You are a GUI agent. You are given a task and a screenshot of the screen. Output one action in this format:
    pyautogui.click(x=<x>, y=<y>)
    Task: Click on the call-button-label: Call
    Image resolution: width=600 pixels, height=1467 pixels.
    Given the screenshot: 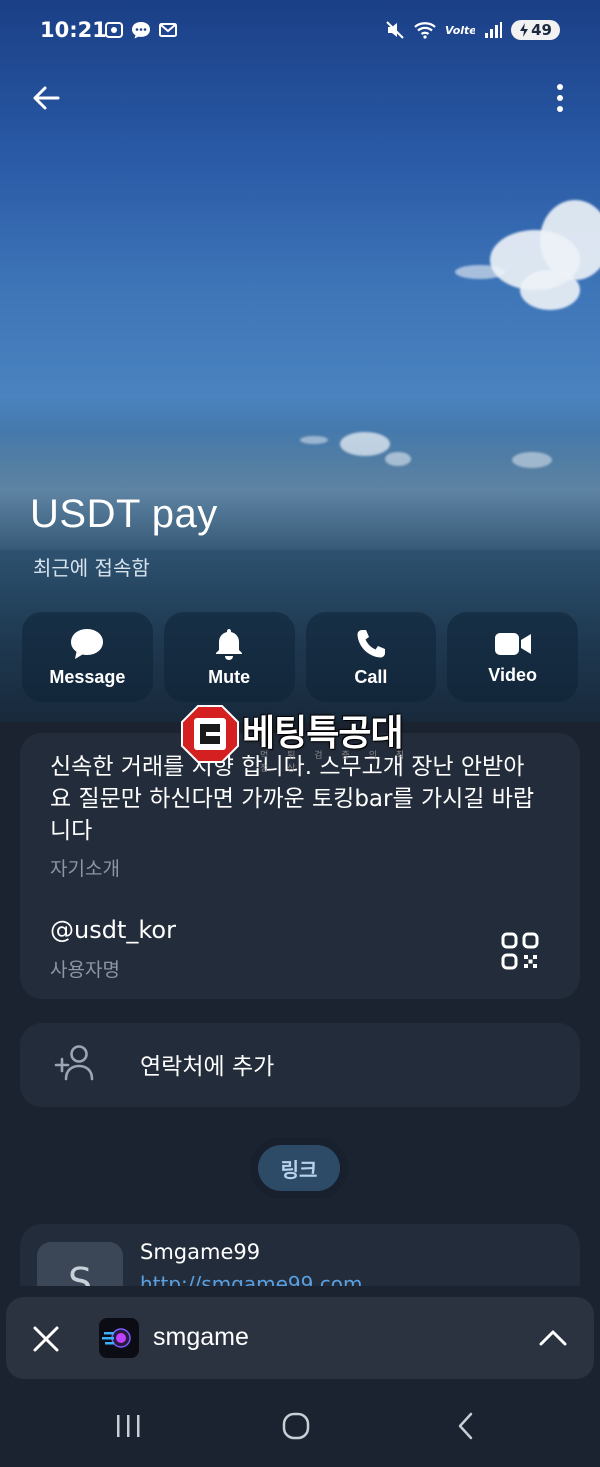 What is the action you would take?
    pyautogui.click(x=371, y=676)
    